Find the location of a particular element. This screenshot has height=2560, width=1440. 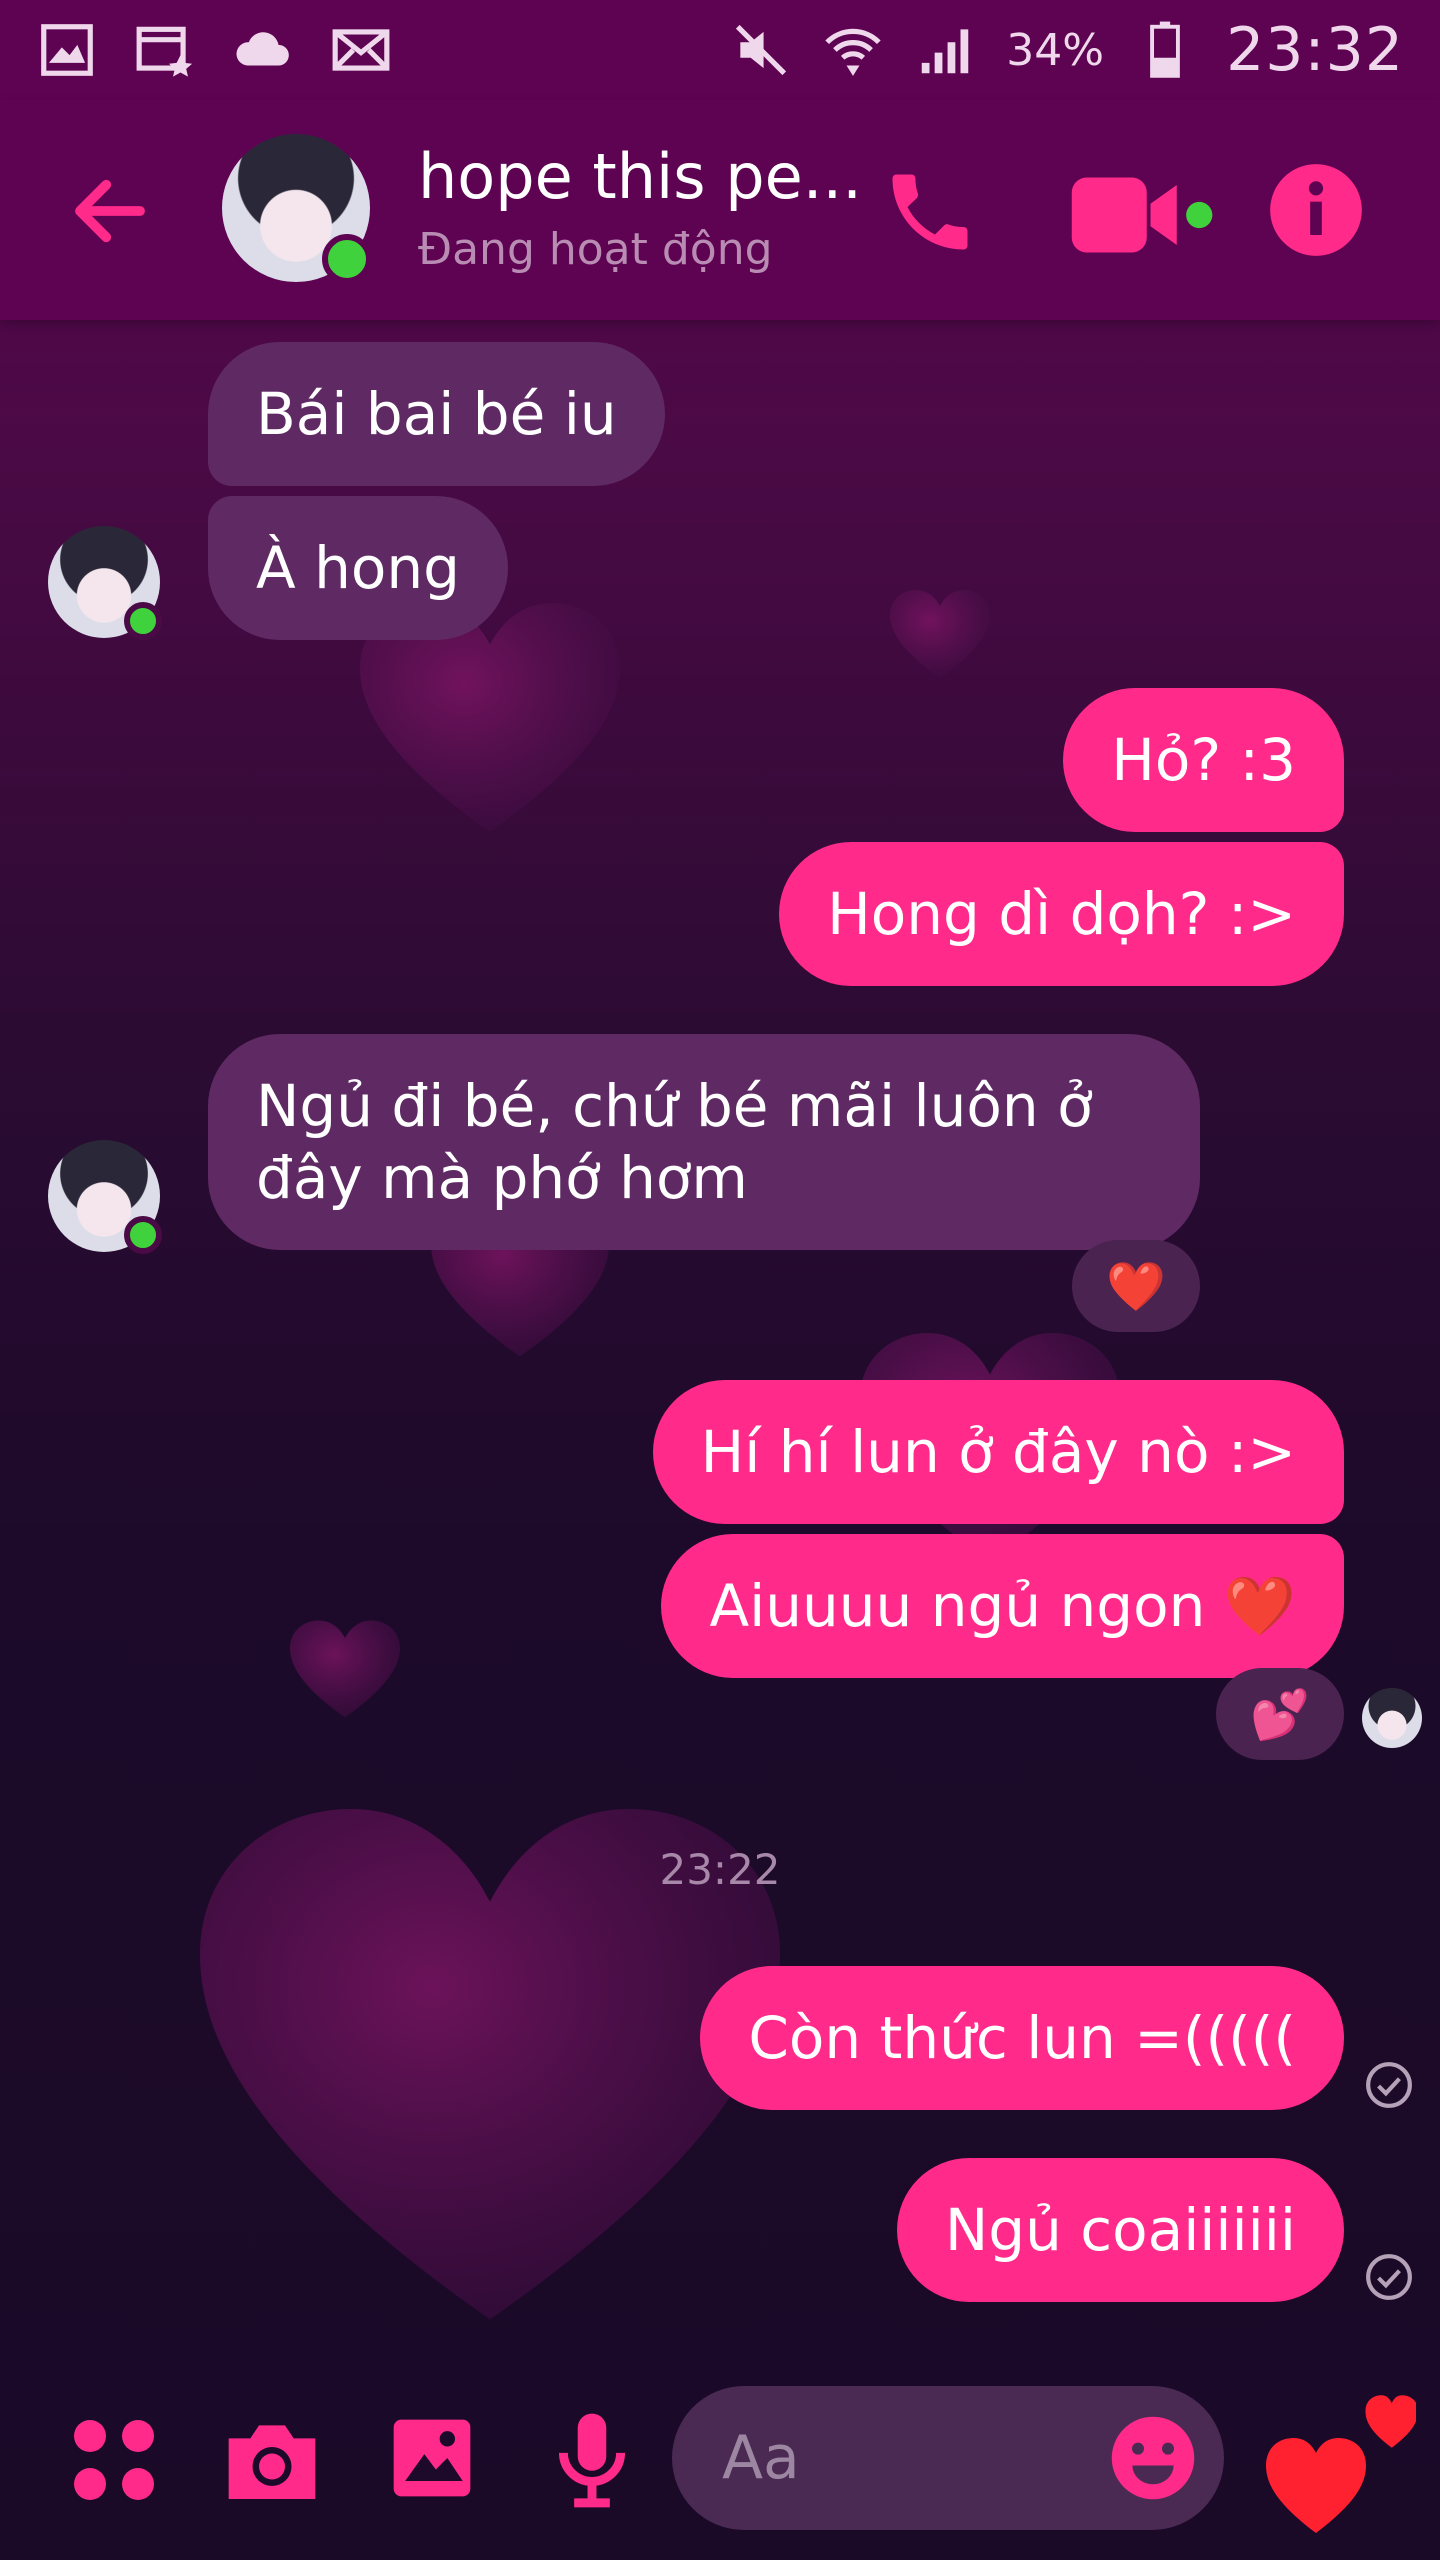

heart-like-icon is located at coordinates (1341, 2463).